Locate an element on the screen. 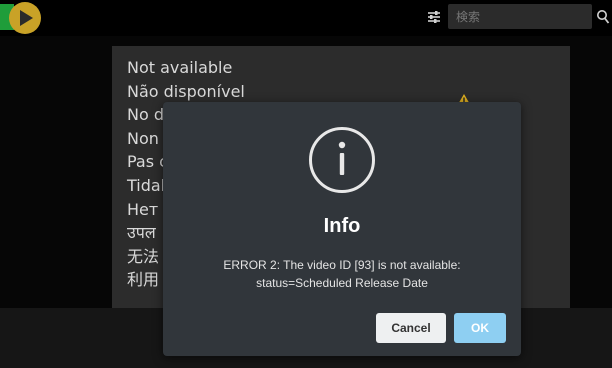 This screenshot has width=612, height=368. search-button is located at coordinates (603, 17).